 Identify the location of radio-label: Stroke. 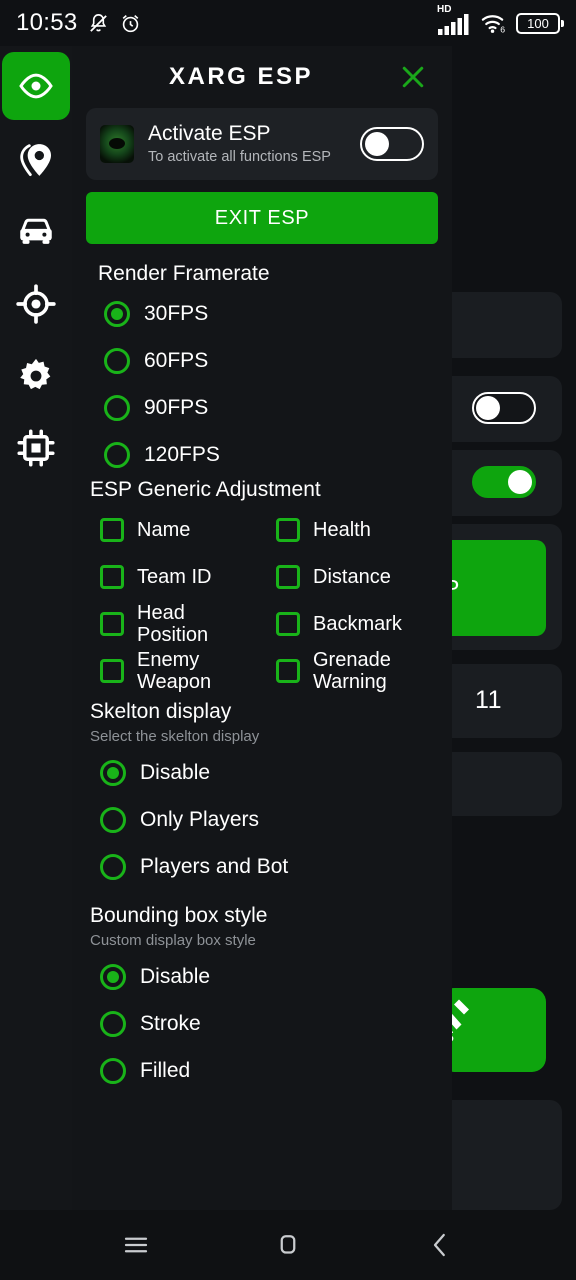
(170, 1023).